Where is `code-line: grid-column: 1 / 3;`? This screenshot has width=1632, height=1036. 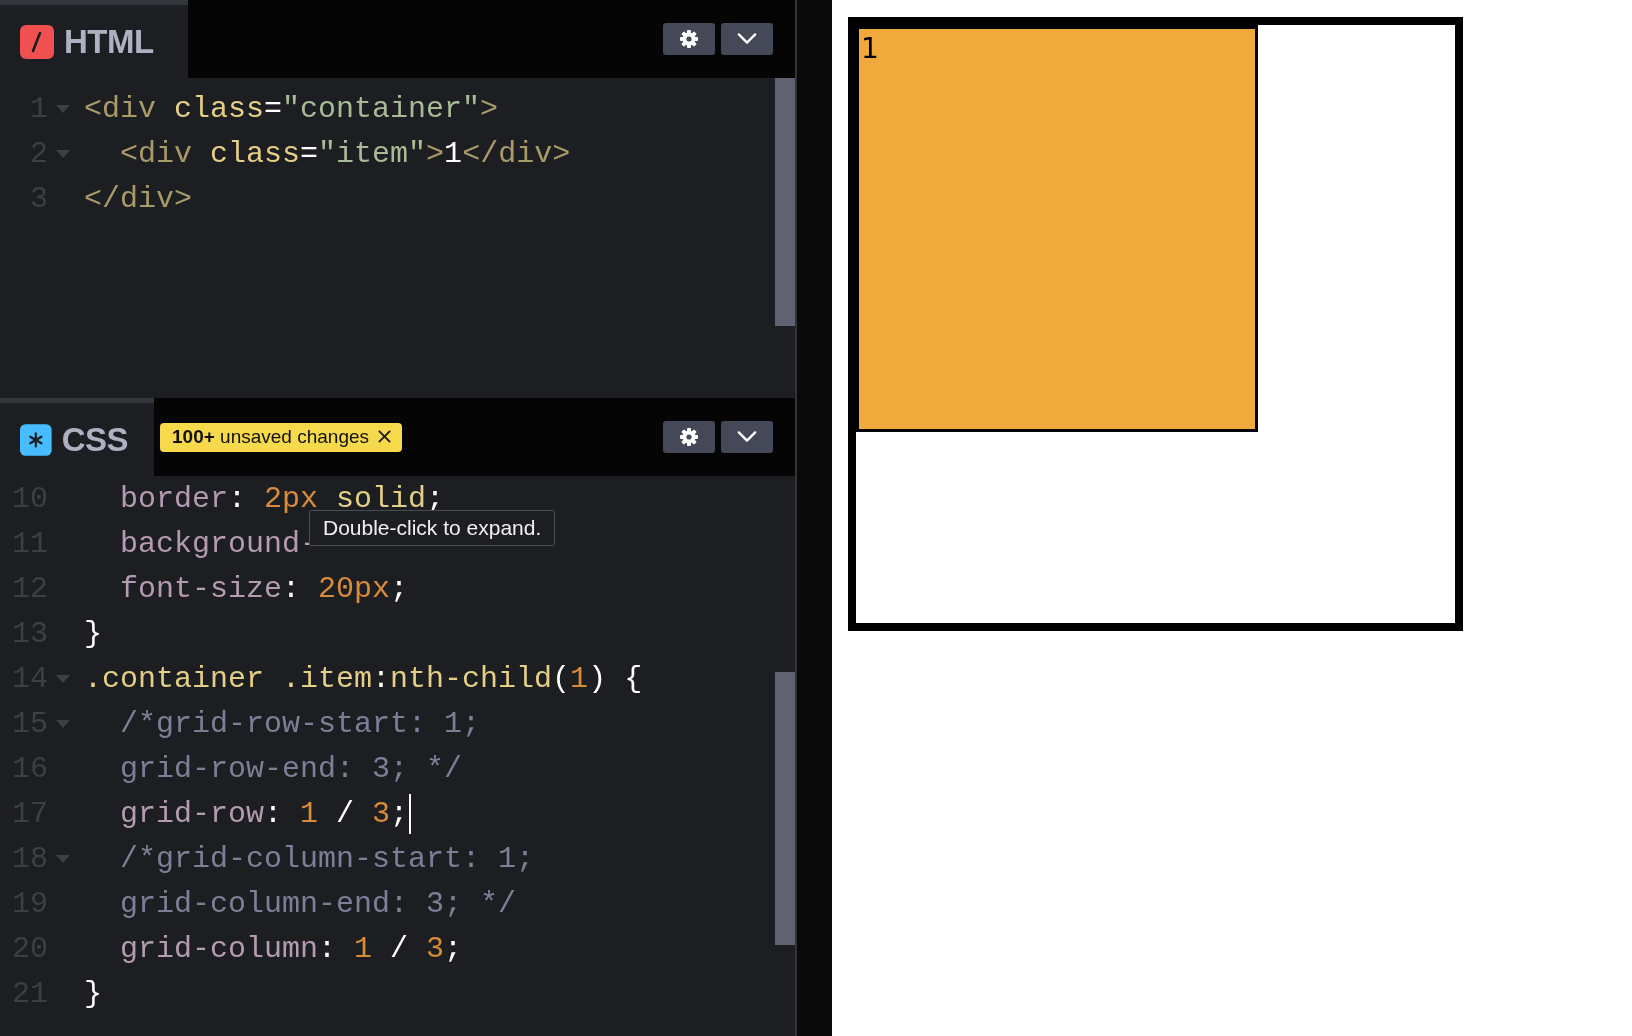 code-line: grid-column: 1 / 3; is located at coordinates (291, 948).